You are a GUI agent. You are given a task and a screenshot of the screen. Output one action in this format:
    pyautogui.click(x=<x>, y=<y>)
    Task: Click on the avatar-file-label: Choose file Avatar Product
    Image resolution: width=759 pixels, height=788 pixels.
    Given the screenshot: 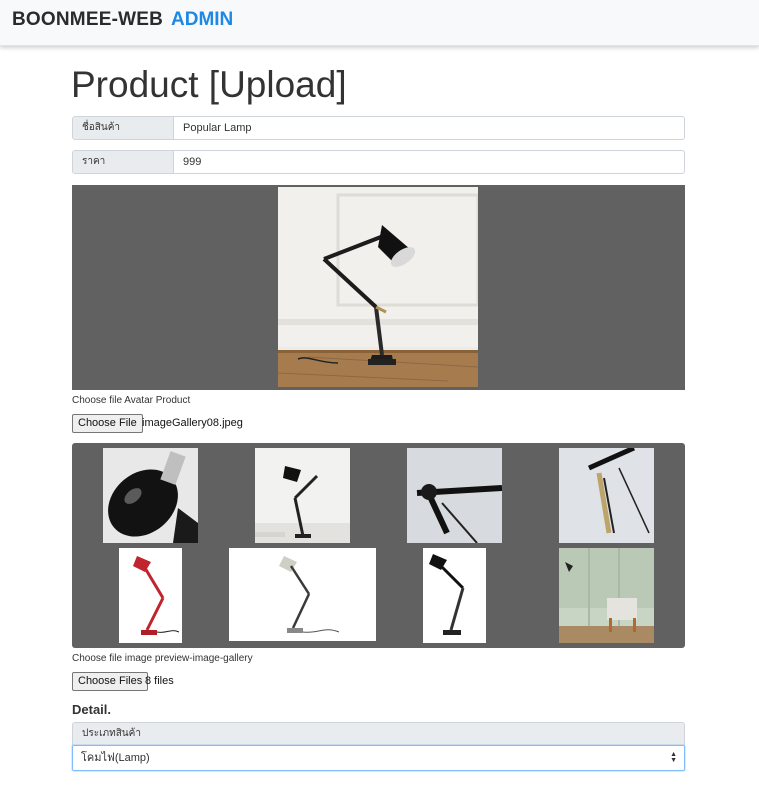 What is the action you would take?
    pyautogui.click(x=131, y=400)
    